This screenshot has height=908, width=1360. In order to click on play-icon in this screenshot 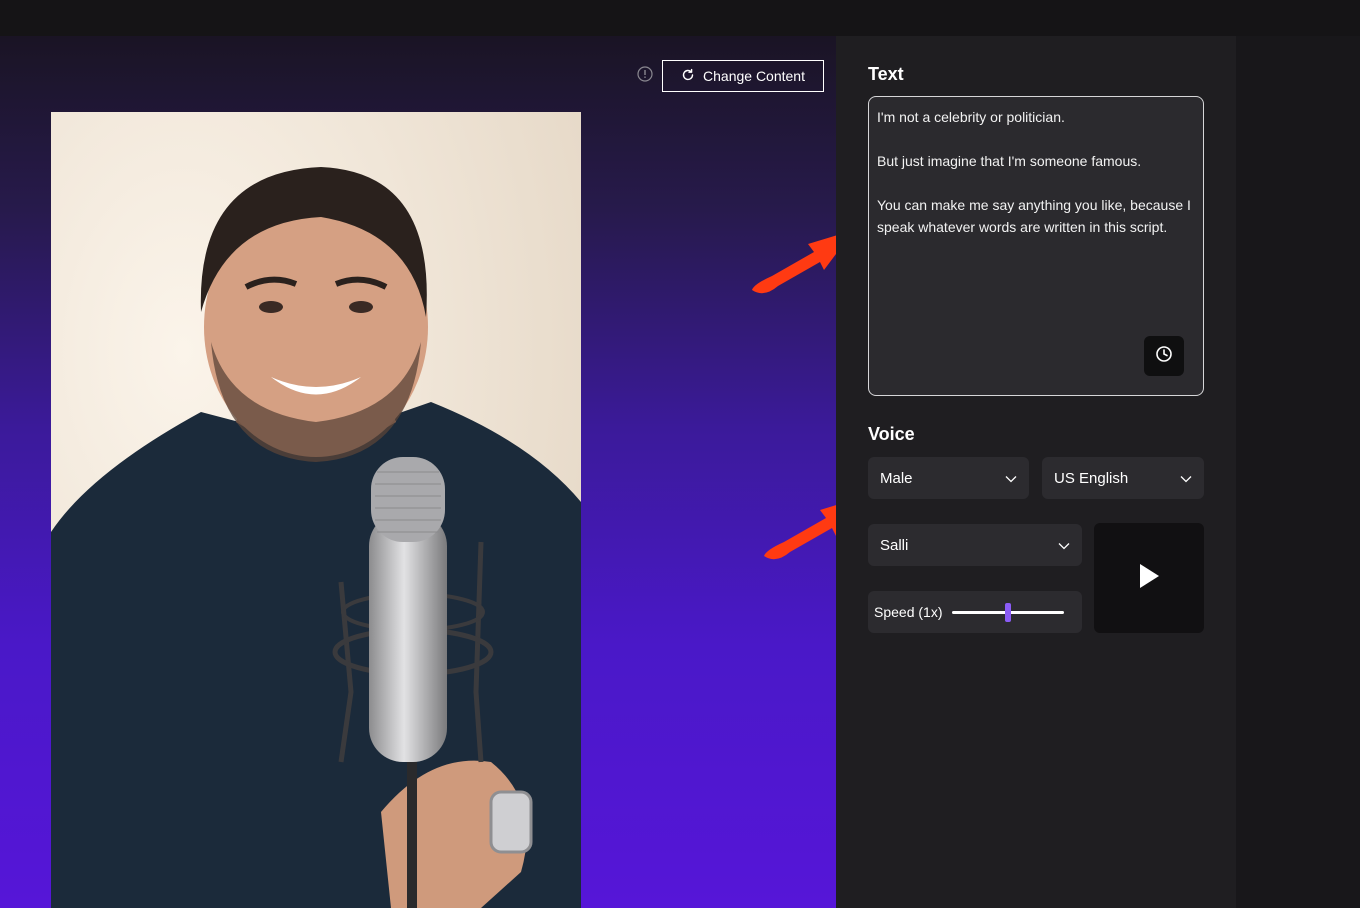, I will do `click(1149, 578)`.